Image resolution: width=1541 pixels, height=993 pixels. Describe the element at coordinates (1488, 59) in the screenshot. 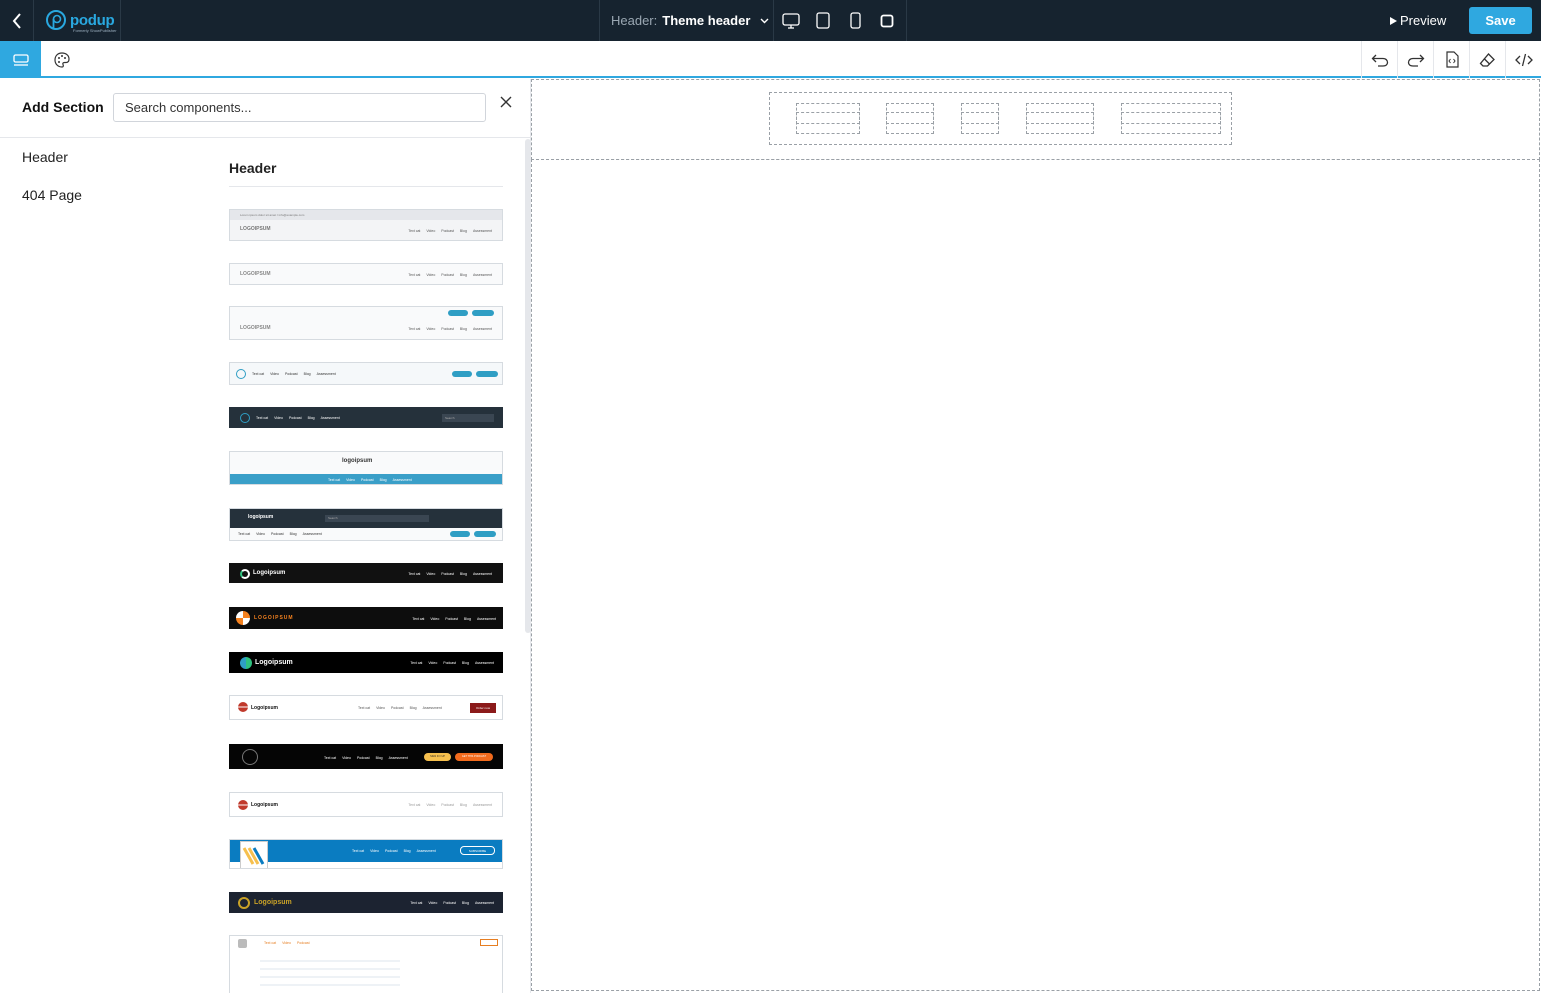

I see `clear-canvas-button` at that location.